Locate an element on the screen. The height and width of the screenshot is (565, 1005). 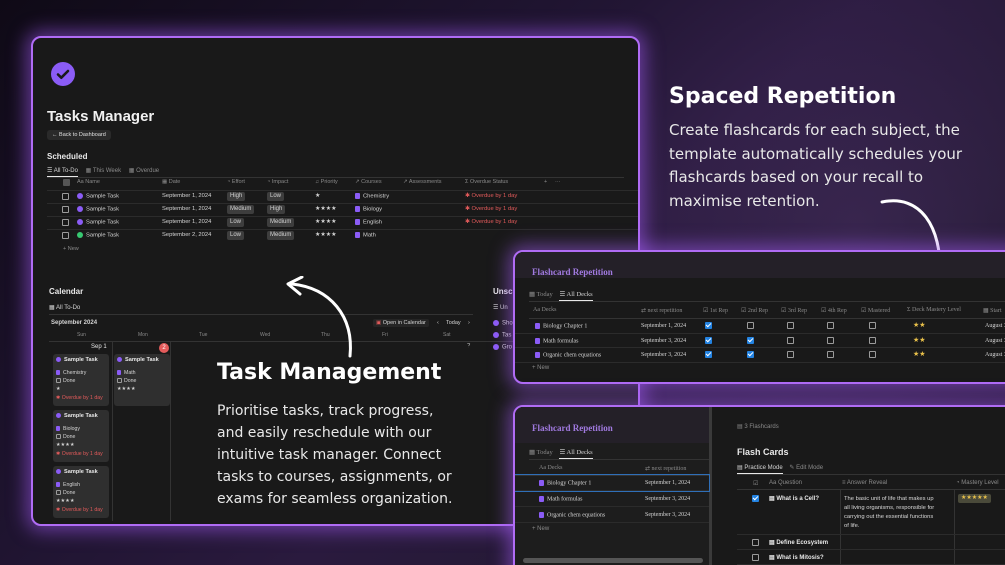
tab-practice-mode: ▤ Practice Mode is located at coordinates (760, 469).